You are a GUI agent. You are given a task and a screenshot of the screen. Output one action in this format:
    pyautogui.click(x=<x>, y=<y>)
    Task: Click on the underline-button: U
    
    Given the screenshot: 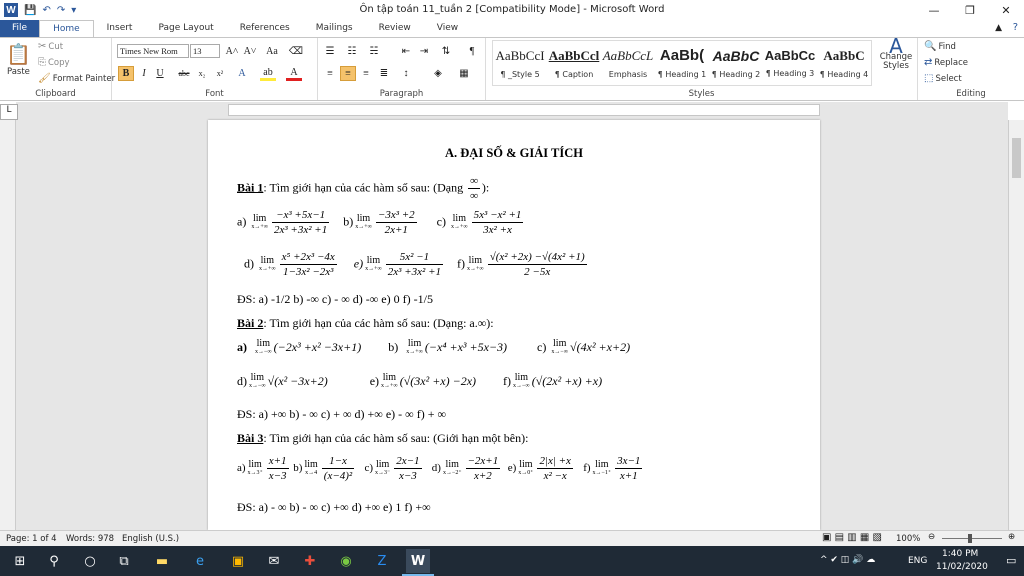 What is the action you would take?
    pyautogui.click(x=160, y=73)
    